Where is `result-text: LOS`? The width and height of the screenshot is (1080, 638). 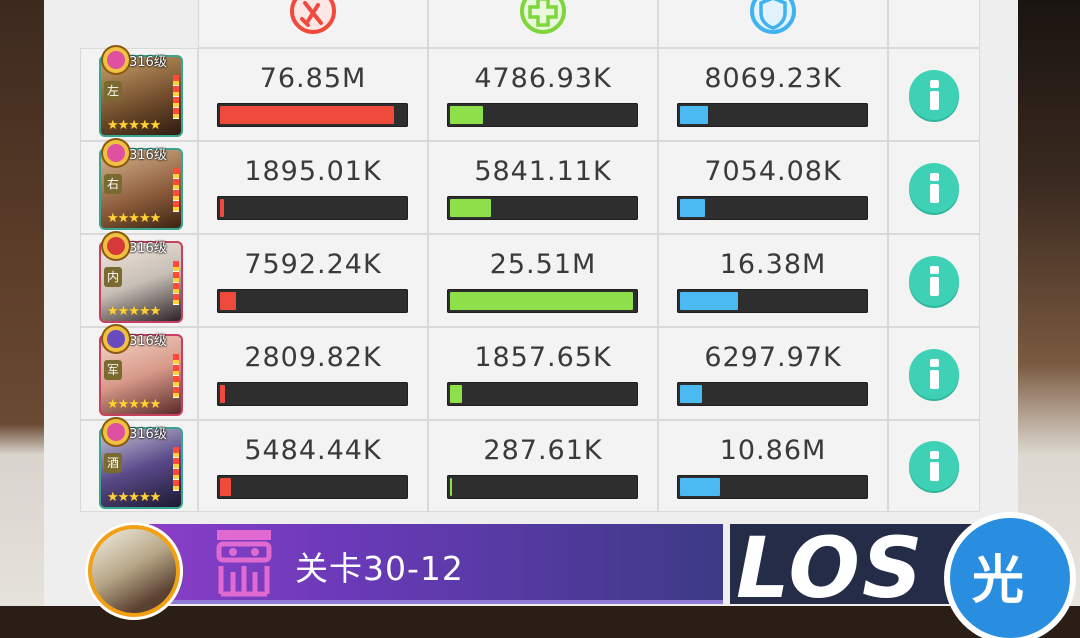
result-text: LOS is located at coordinates (830, 564).